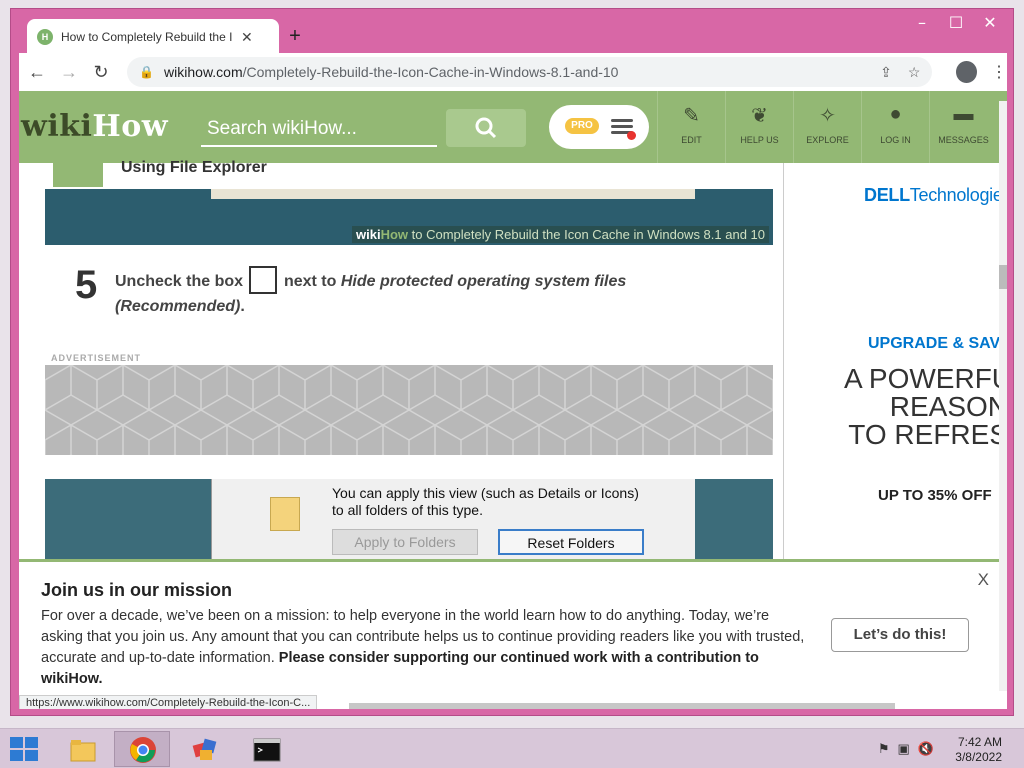 The image size is (1024, 768). What do you see at coordinates (886, 72) in the screenshot?
I see `share-icon: ⇪` at bounding box center [886, 72].